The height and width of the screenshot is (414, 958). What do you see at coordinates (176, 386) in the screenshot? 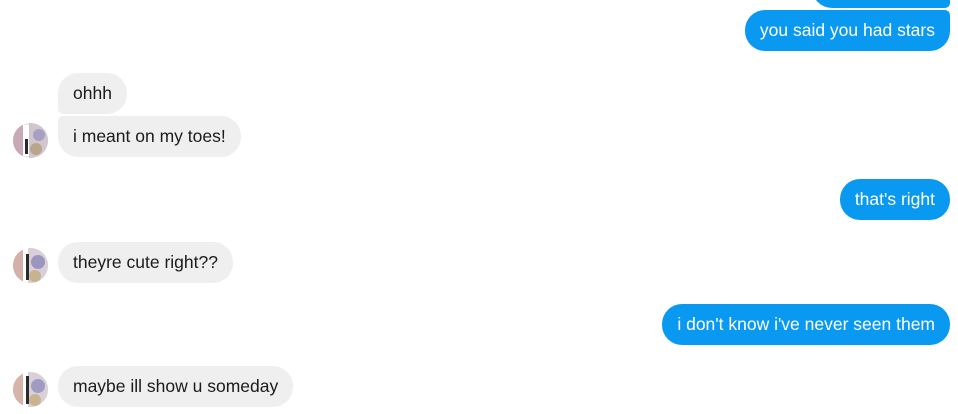
I see `incoming-message: maybe ill show u someday` at bounding box center [176, 386].